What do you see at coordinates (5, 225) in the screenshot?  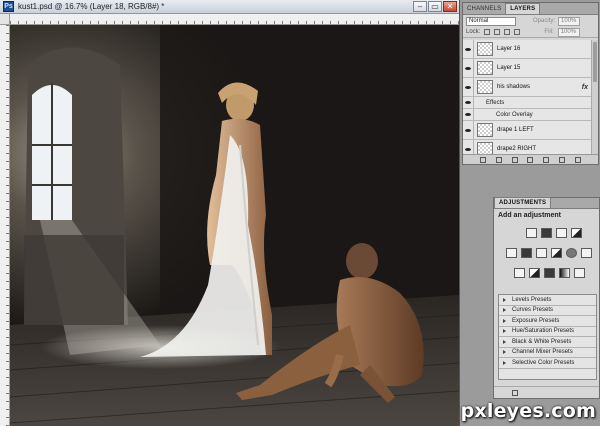 I see `vertical-ruler` at bounding box center [5, 225].